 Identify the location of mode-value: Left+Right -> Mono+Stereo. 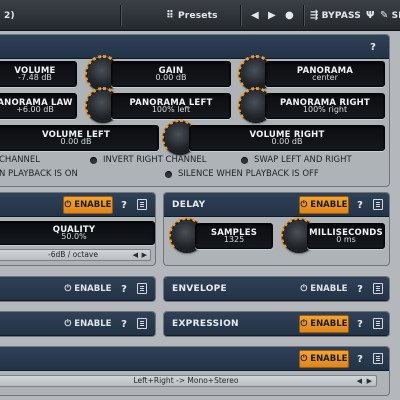
(186, 380).